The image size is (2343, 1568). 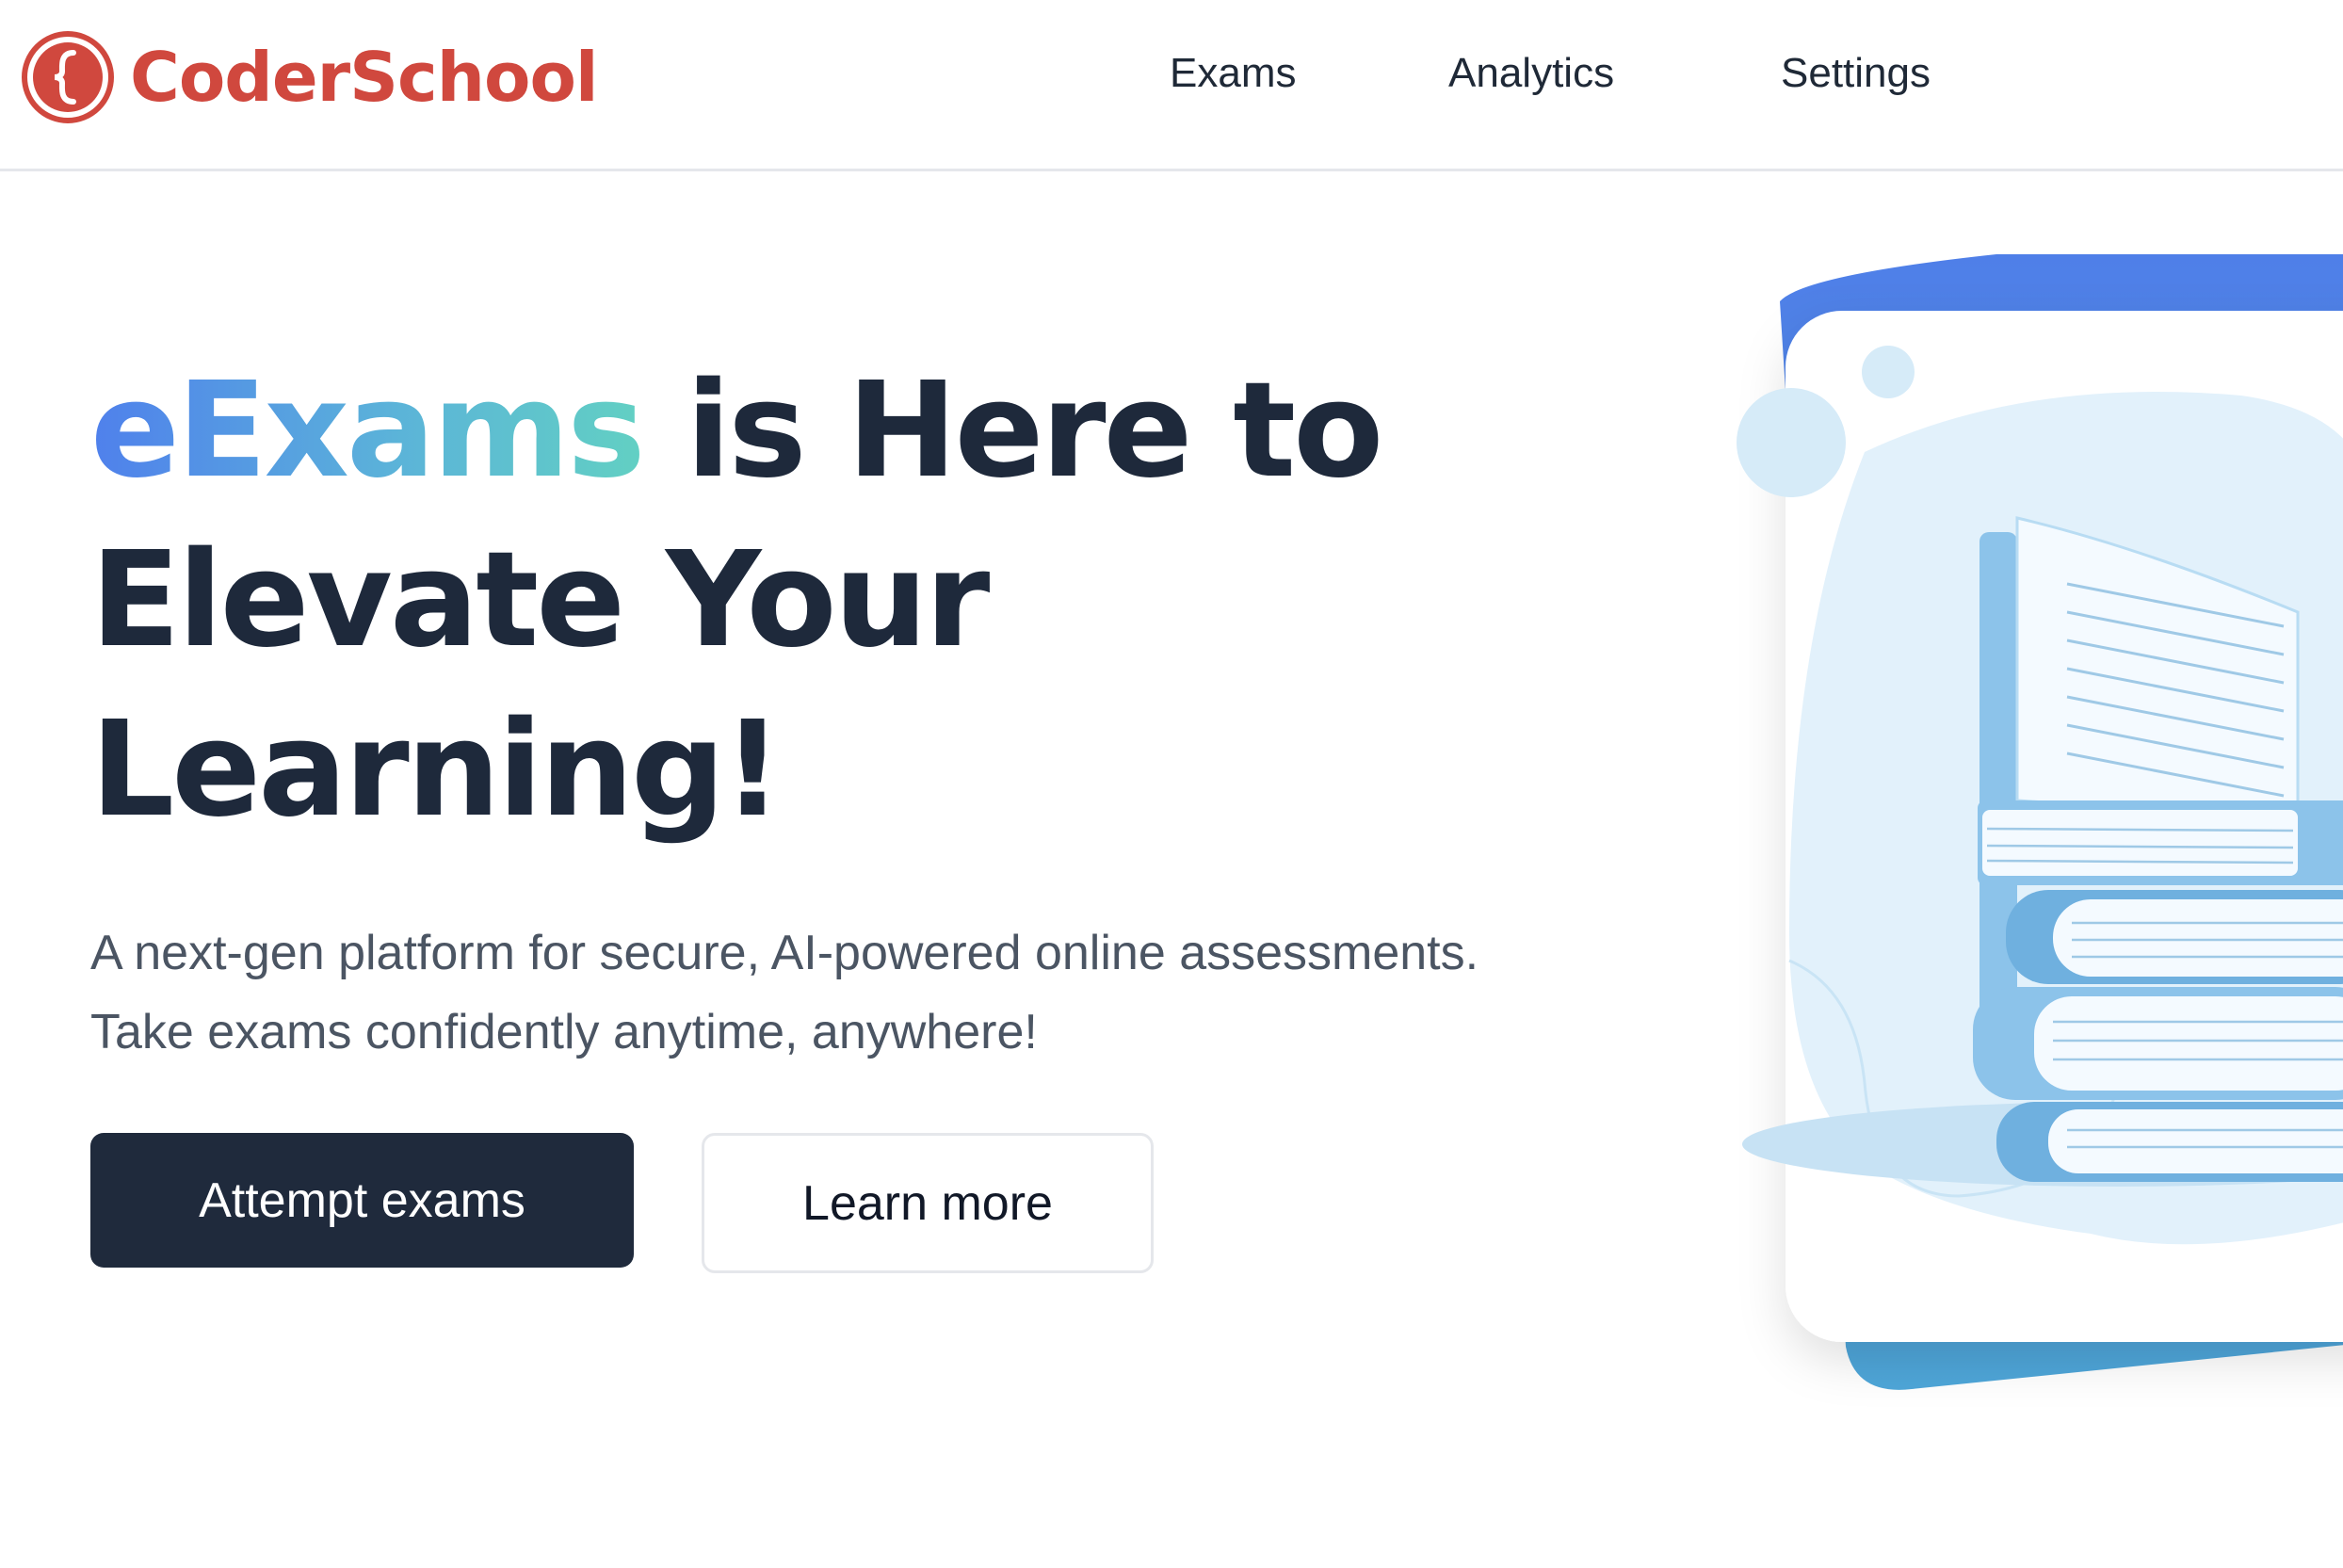 What do you see at coordinates (1233, 73) in the screenshot?
I see `nav-exams: Exams` at bounding box center [1233, 73].